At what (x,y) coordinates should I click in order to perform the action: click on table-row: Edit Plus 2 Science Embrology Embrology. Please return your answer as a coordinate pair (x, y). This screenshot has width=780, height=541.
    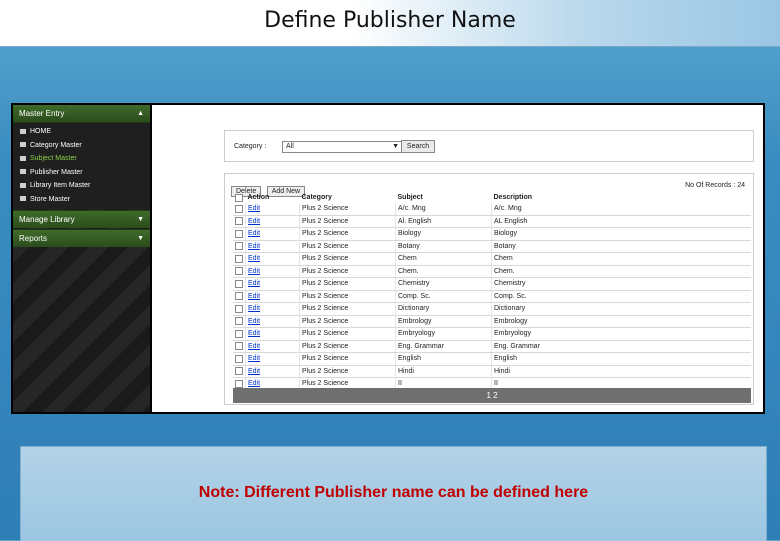
    Looking at the image, I should click on (492, 321).